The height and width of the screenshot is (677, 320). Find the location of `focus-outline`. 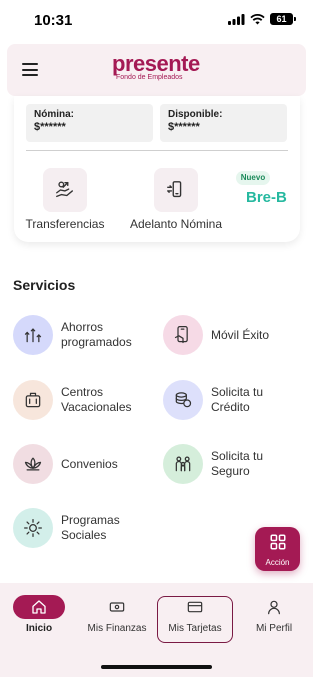

focus-outline is located at coordinates (195, 619).